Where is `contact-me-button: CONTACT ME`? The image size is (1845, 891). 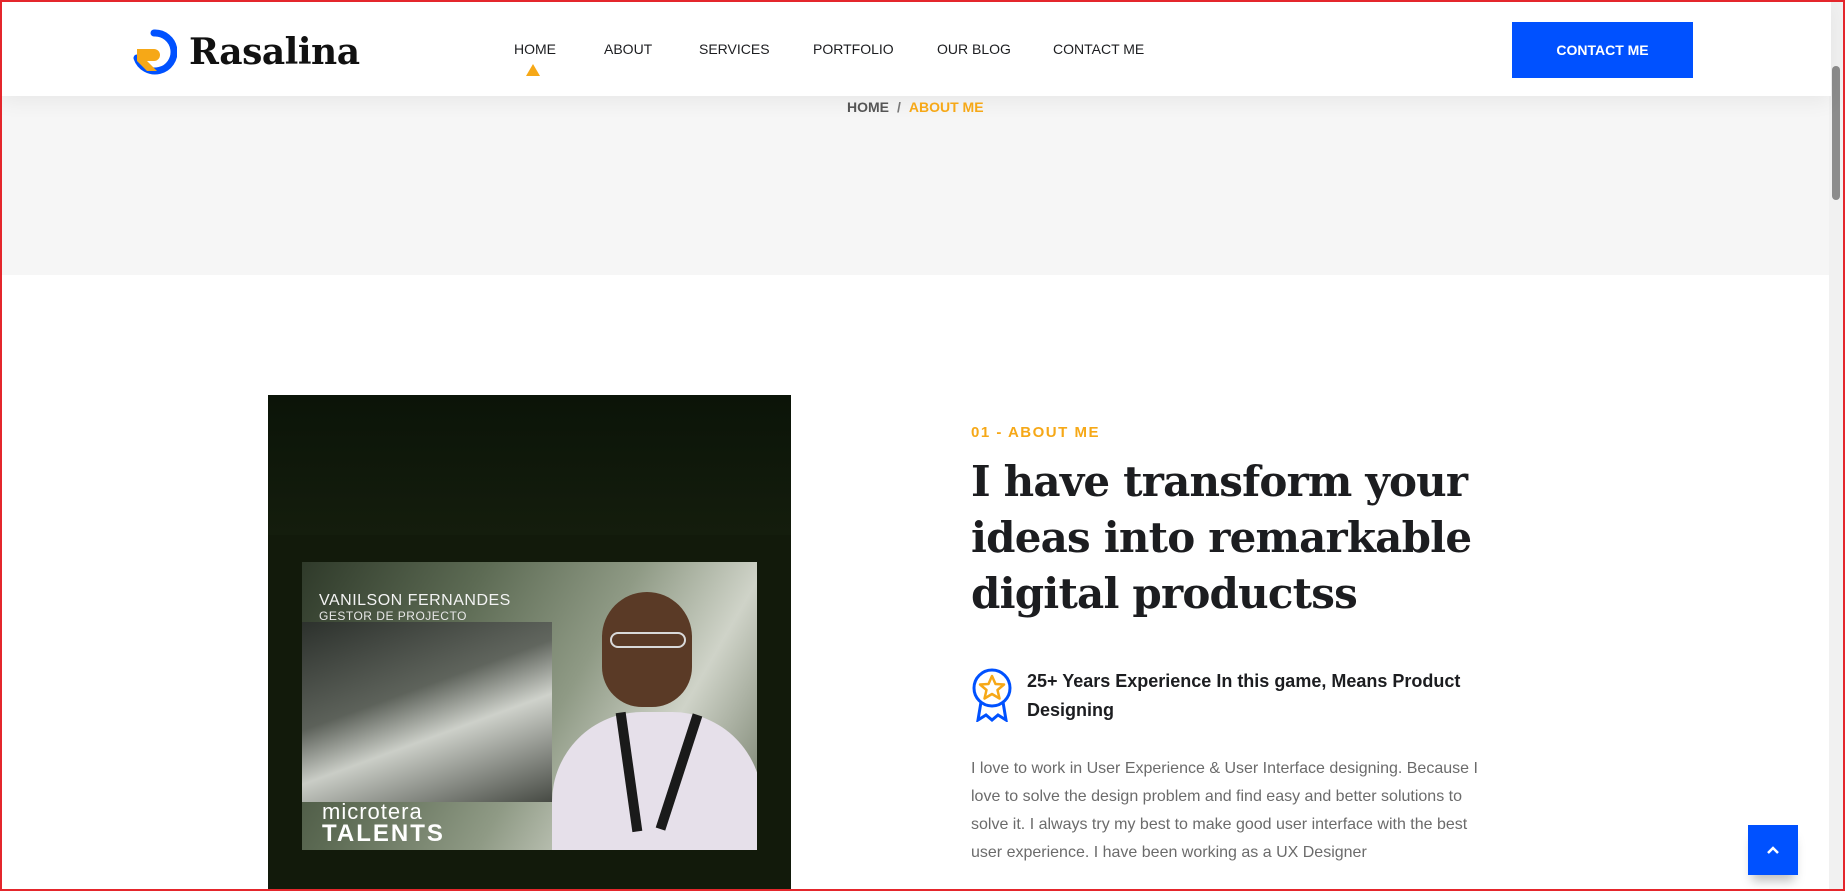
contact-me-button: CONTACT ME is located at coordinates (1602, 50).